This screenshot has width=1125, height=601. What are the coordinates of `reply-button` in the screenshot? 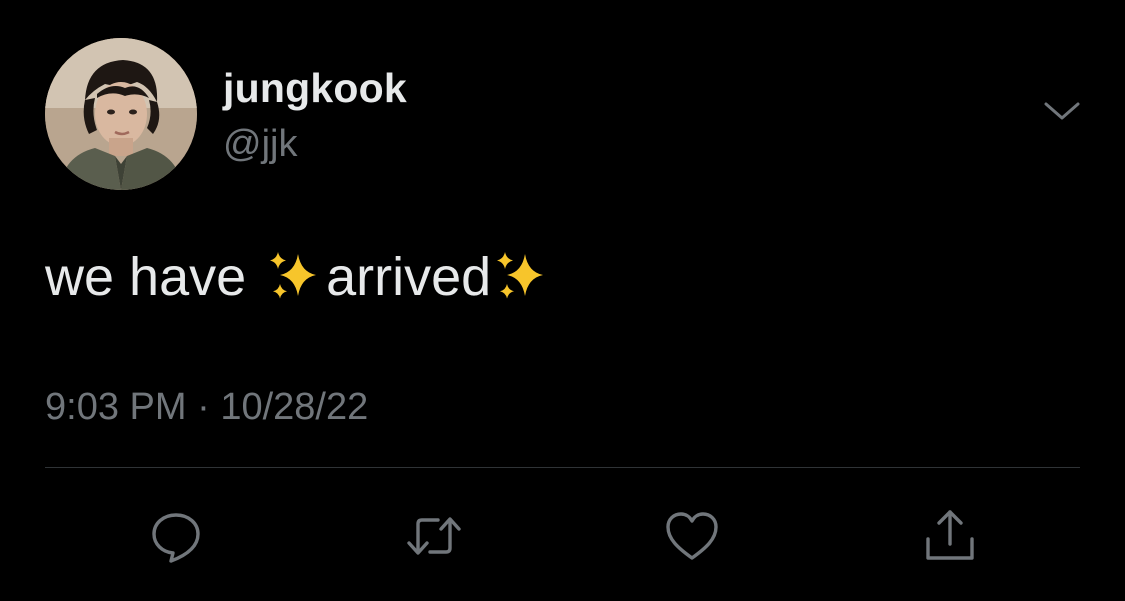 It's located at (176, 536).